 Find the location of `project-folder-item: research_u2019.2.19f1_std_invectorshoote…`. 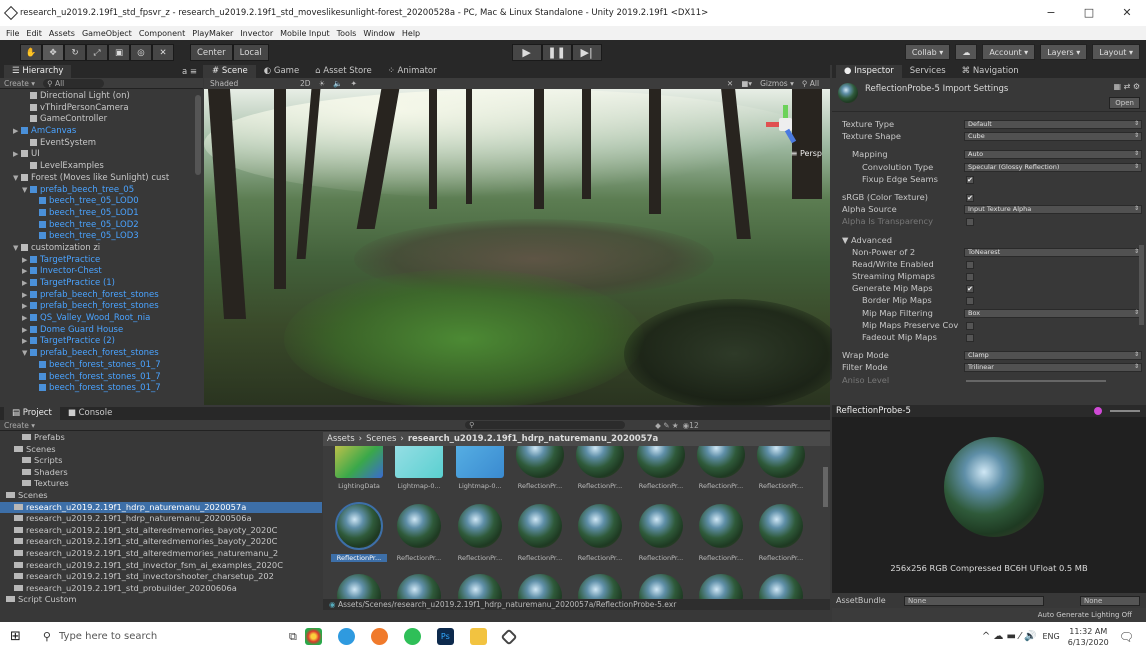

project-folder-item: research_u2019.2.19f1_std_invectorshoote… is located at coordinates (161, 577).